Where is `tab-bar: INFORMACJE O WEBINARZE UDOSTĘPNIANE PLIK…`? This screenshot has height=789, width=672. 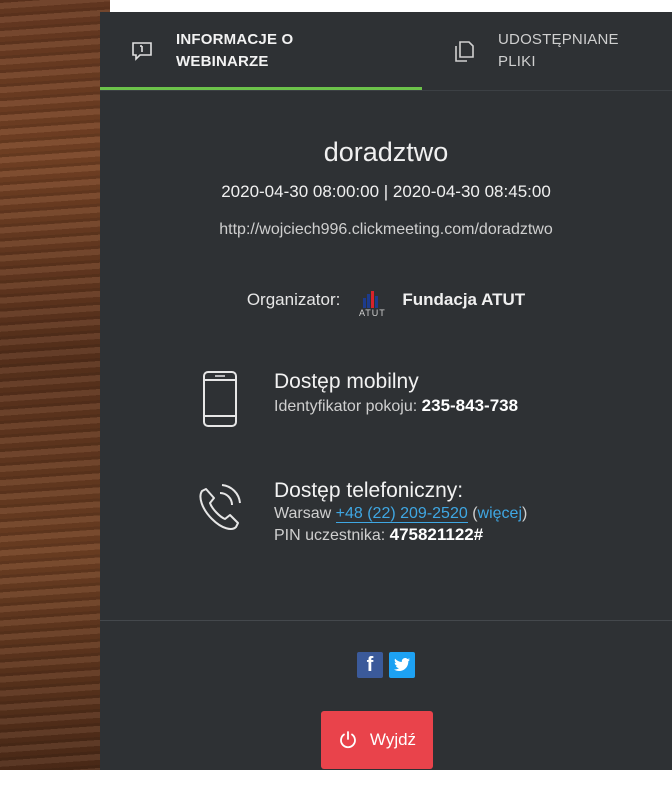
tab-bar: INFORMACJE O WEBINARZE UDOSTĘPNIANE PLIK… is located at coordinates (386, 51).